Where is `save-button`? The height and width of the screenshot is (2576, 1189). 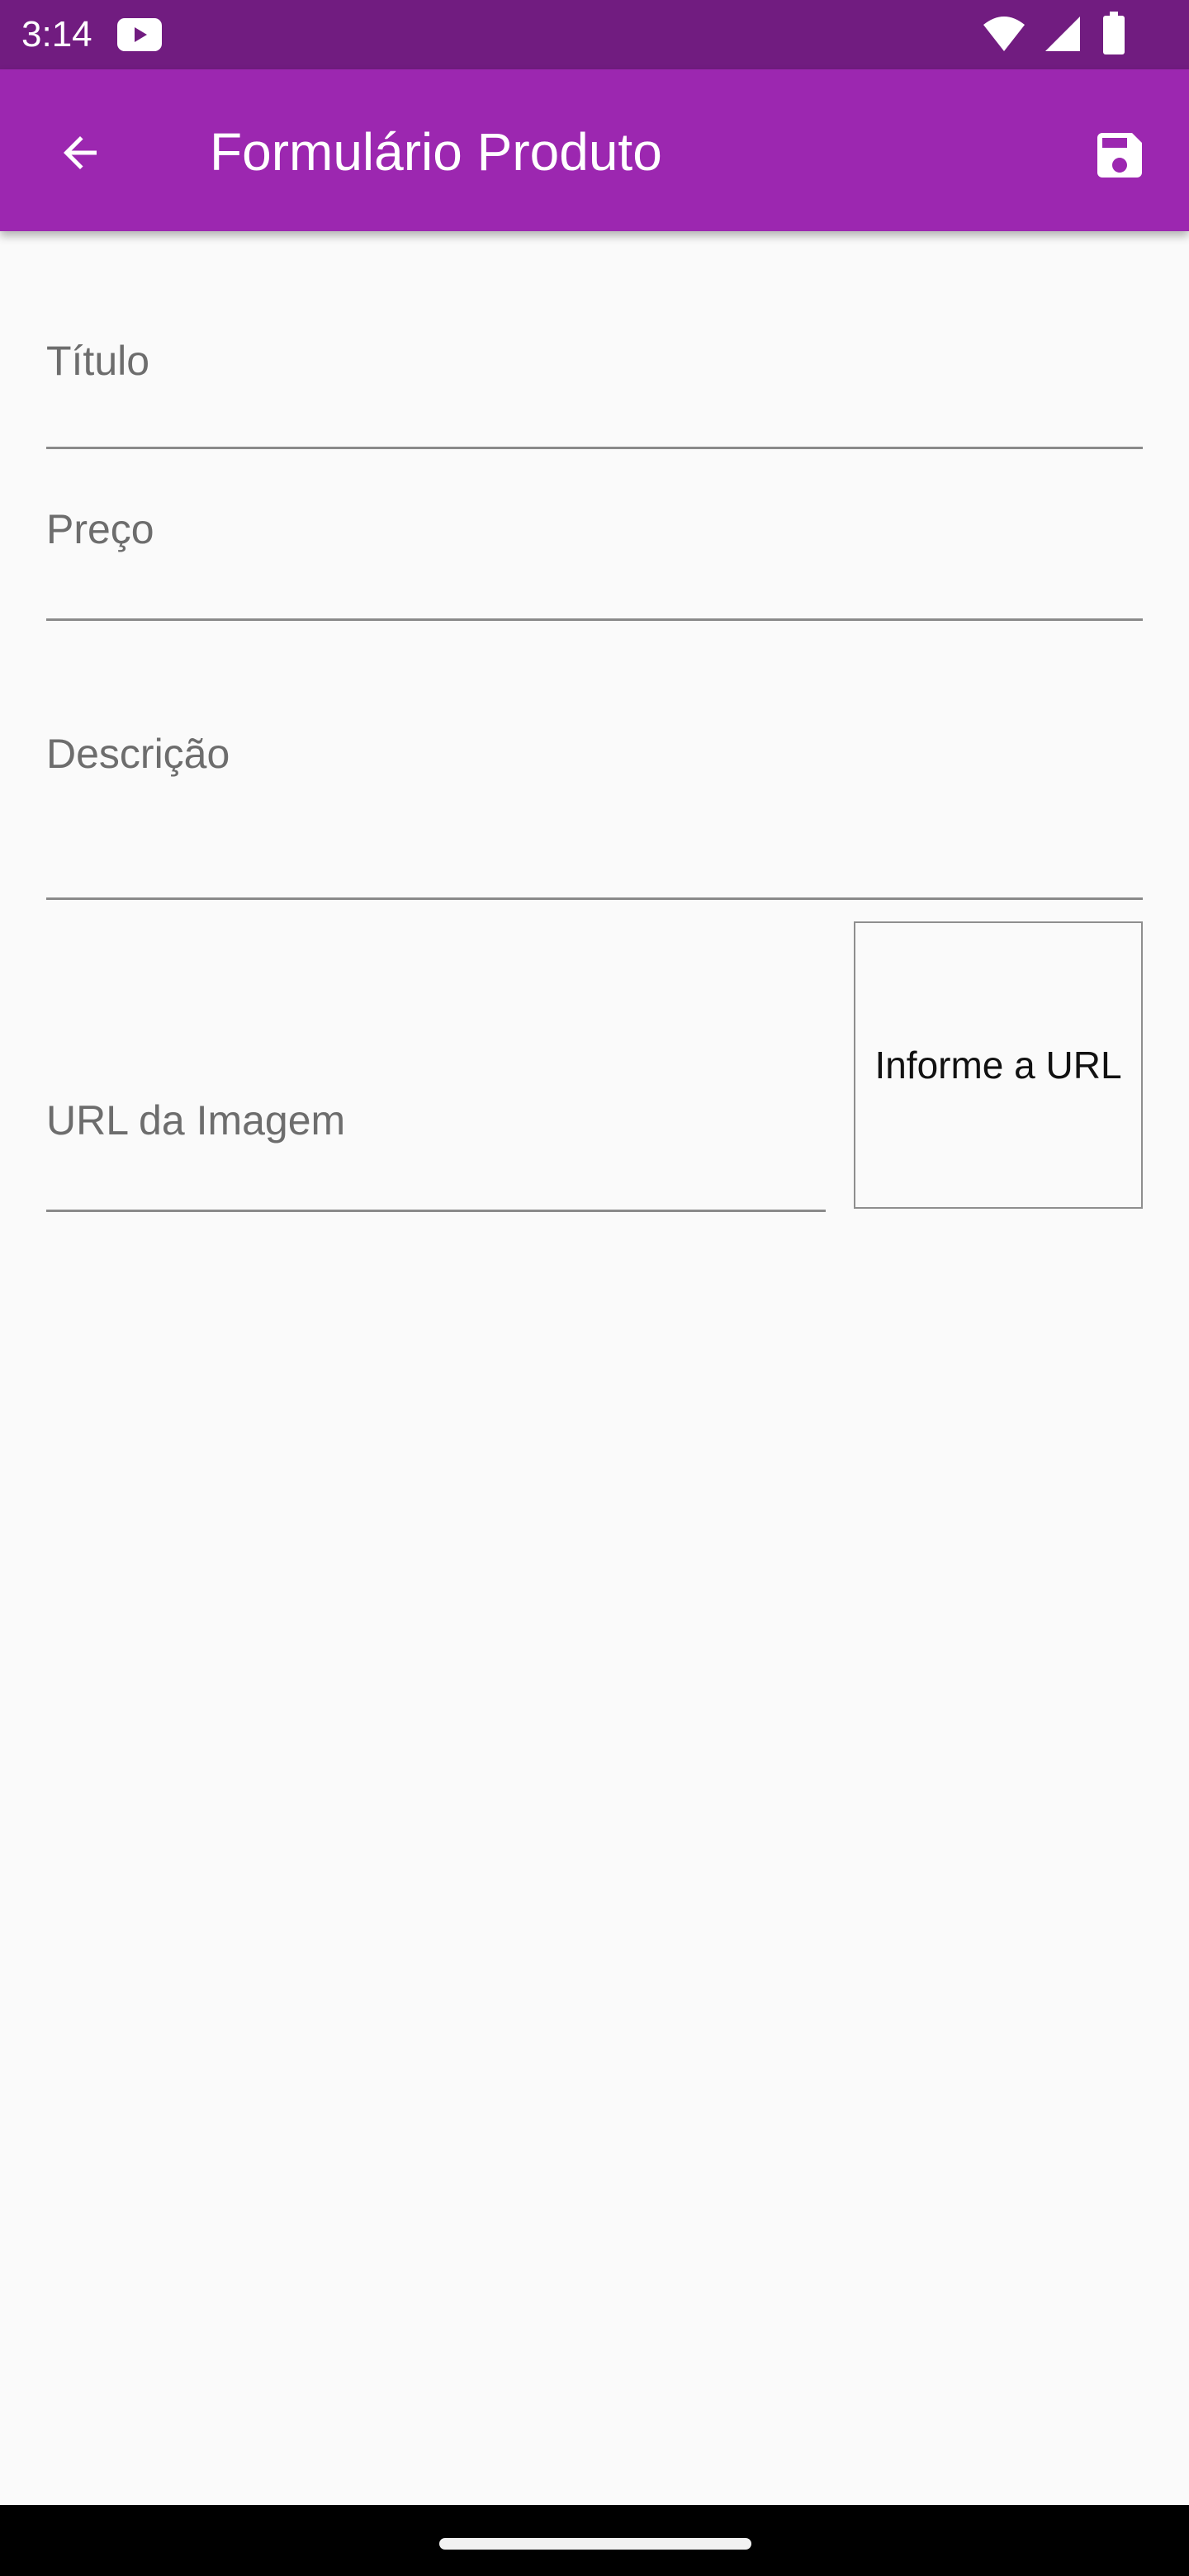 save-button is located at coordinates (1119, 155).